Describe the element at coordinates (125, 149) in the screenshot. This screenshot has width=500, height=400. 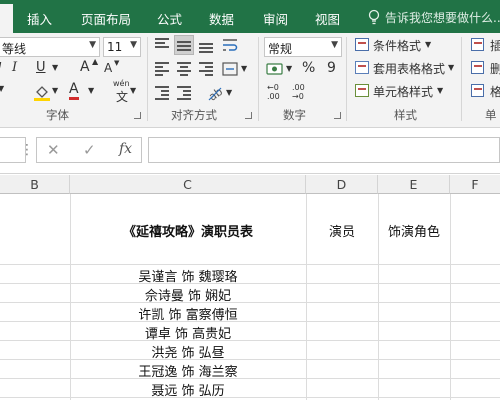
I see `insert-function-button: fx` at that location.